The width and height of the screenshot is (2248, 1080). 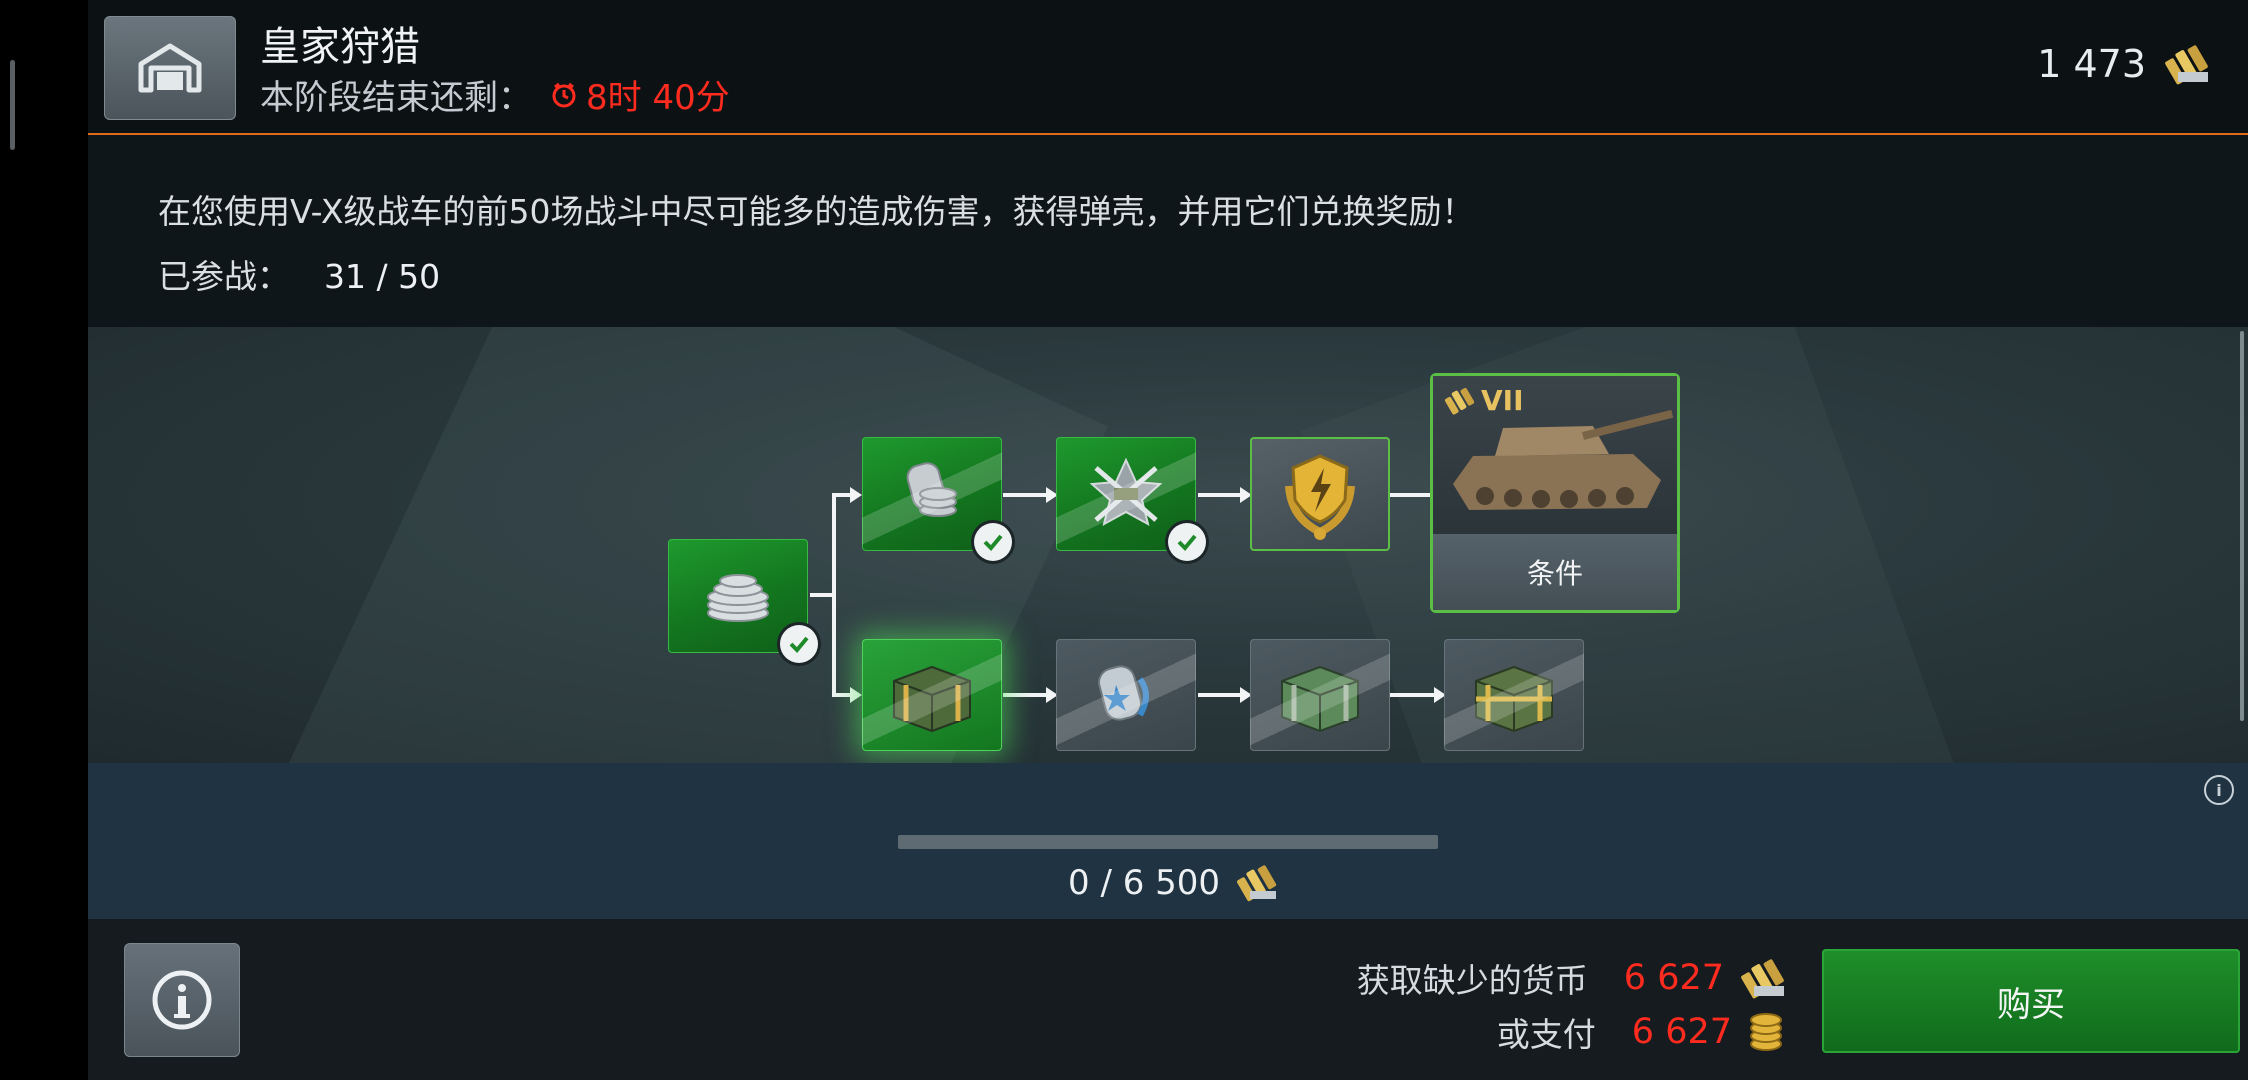 I want to click on battles-counter: 已参战： 31 / 50, so click(x=299, y=274).